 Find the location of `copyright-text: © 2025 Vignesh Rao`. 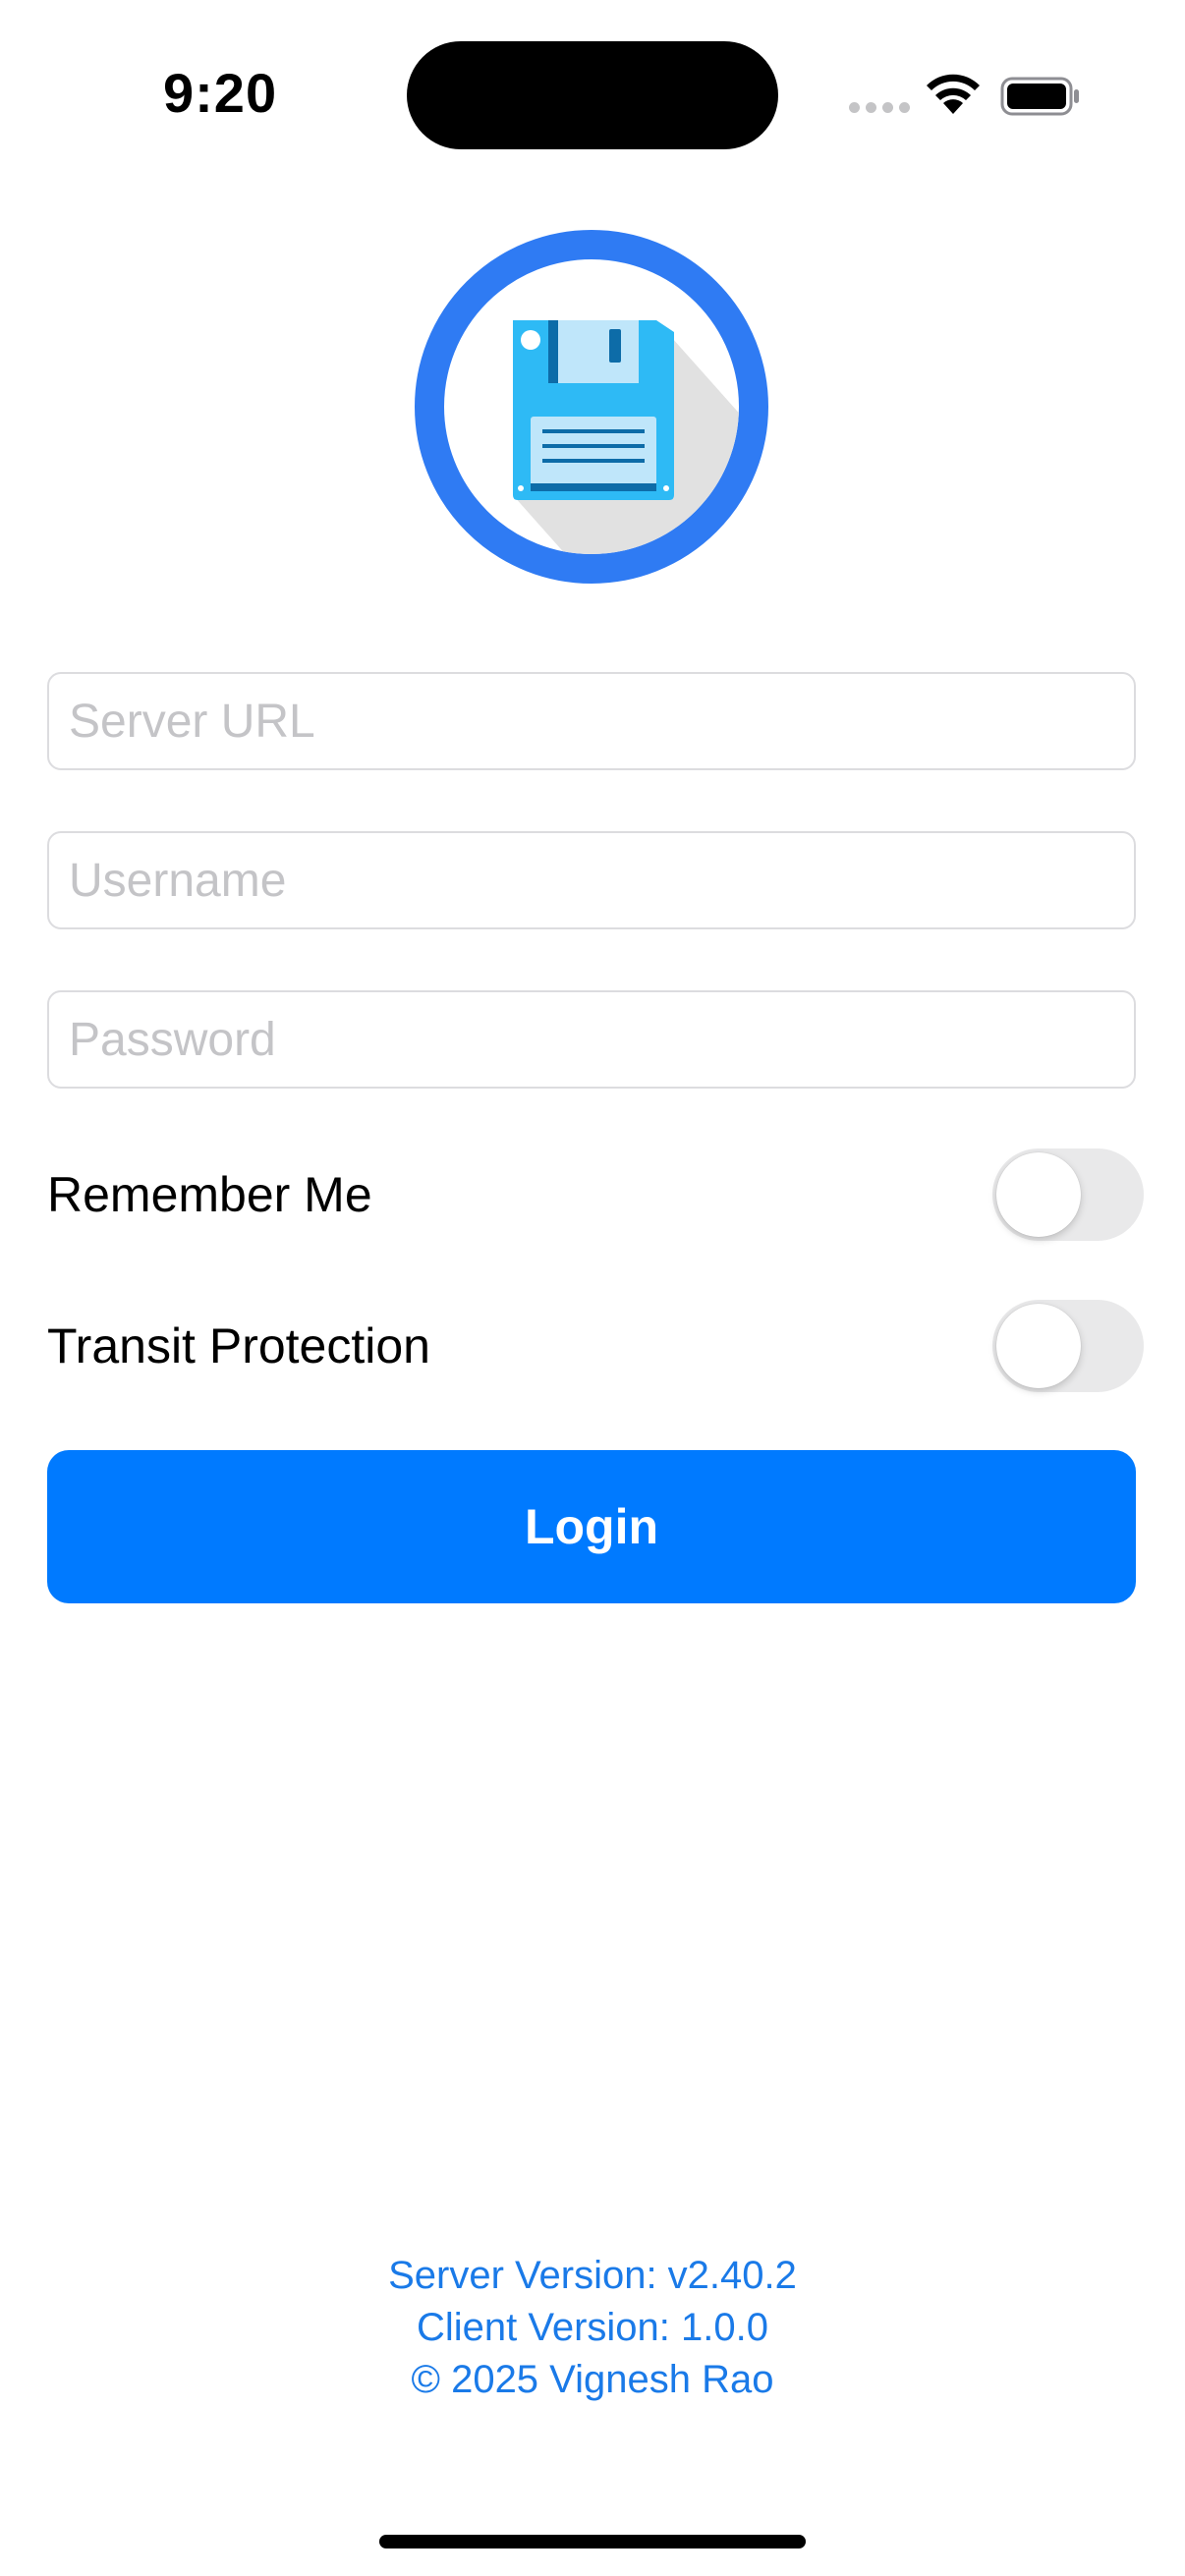

copyright-text: © 2025 Vignesh Rao is located at coordinates (592, 2379).